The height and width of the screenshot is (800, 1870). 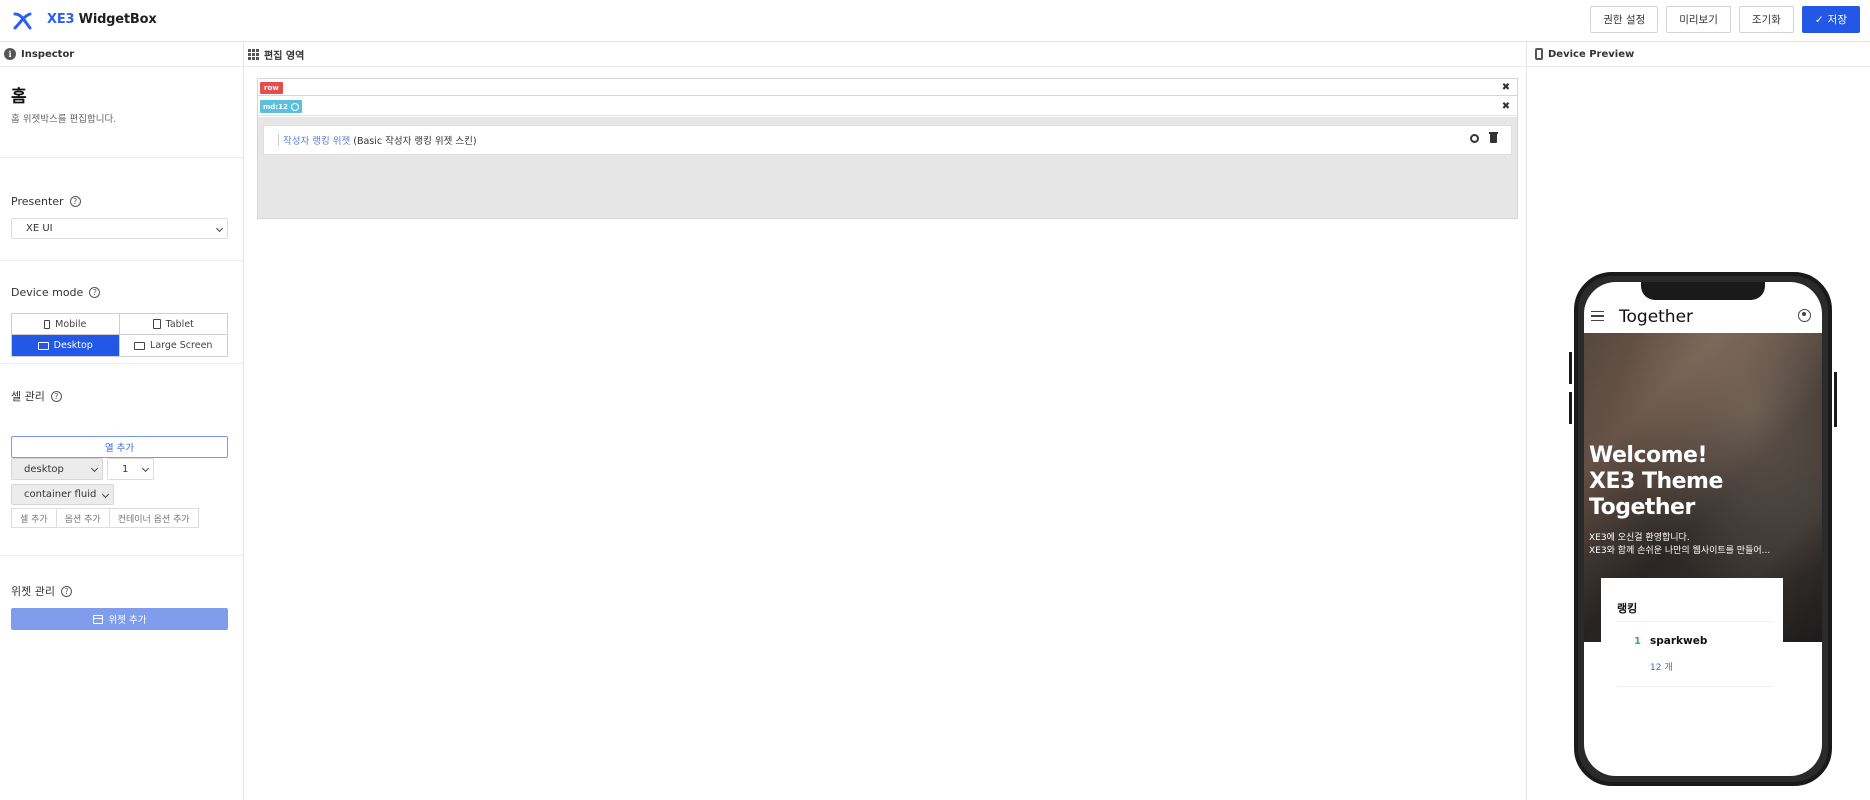 I want to click on widget-icon, so click(x=97, y=619).